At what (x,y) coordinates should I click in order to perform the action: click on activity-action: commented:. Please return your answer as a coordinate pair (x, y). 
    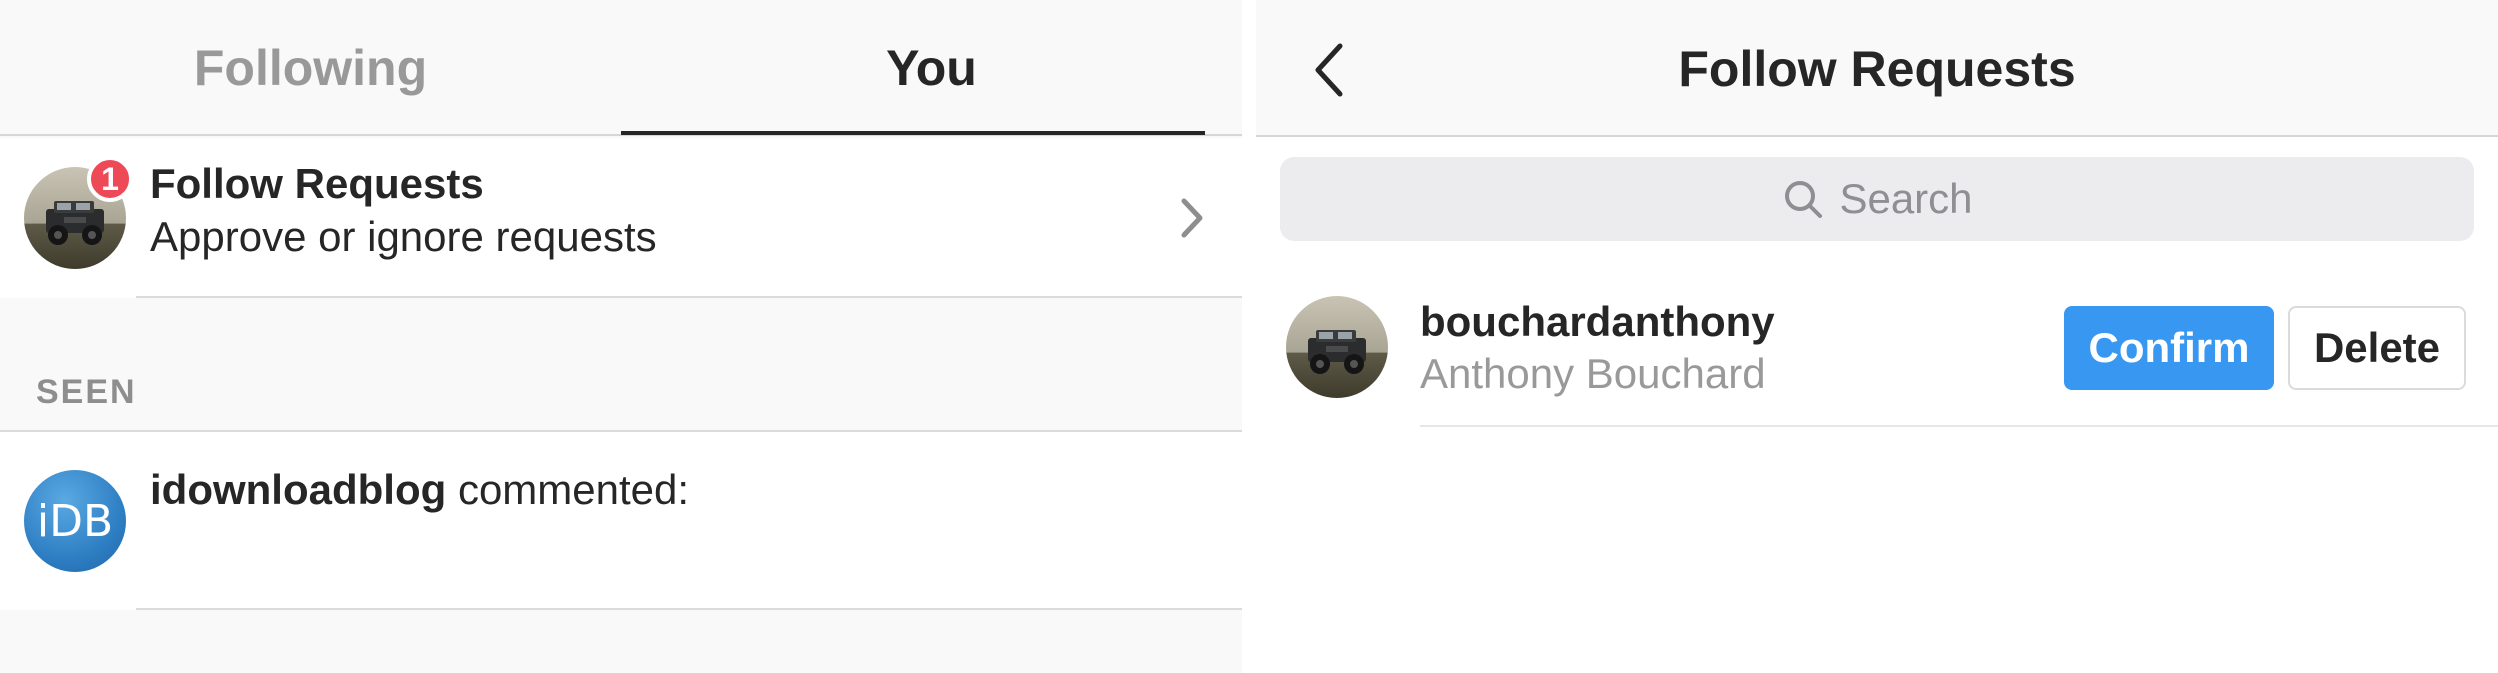
    Looking at the image, I should click on (568, 489).